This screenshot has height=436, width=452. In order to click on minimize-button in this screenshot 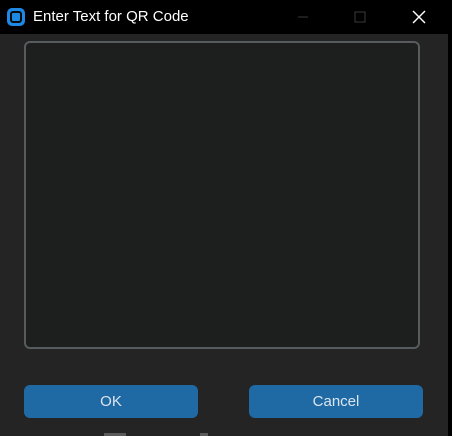, I will do `click(303, 17)`.